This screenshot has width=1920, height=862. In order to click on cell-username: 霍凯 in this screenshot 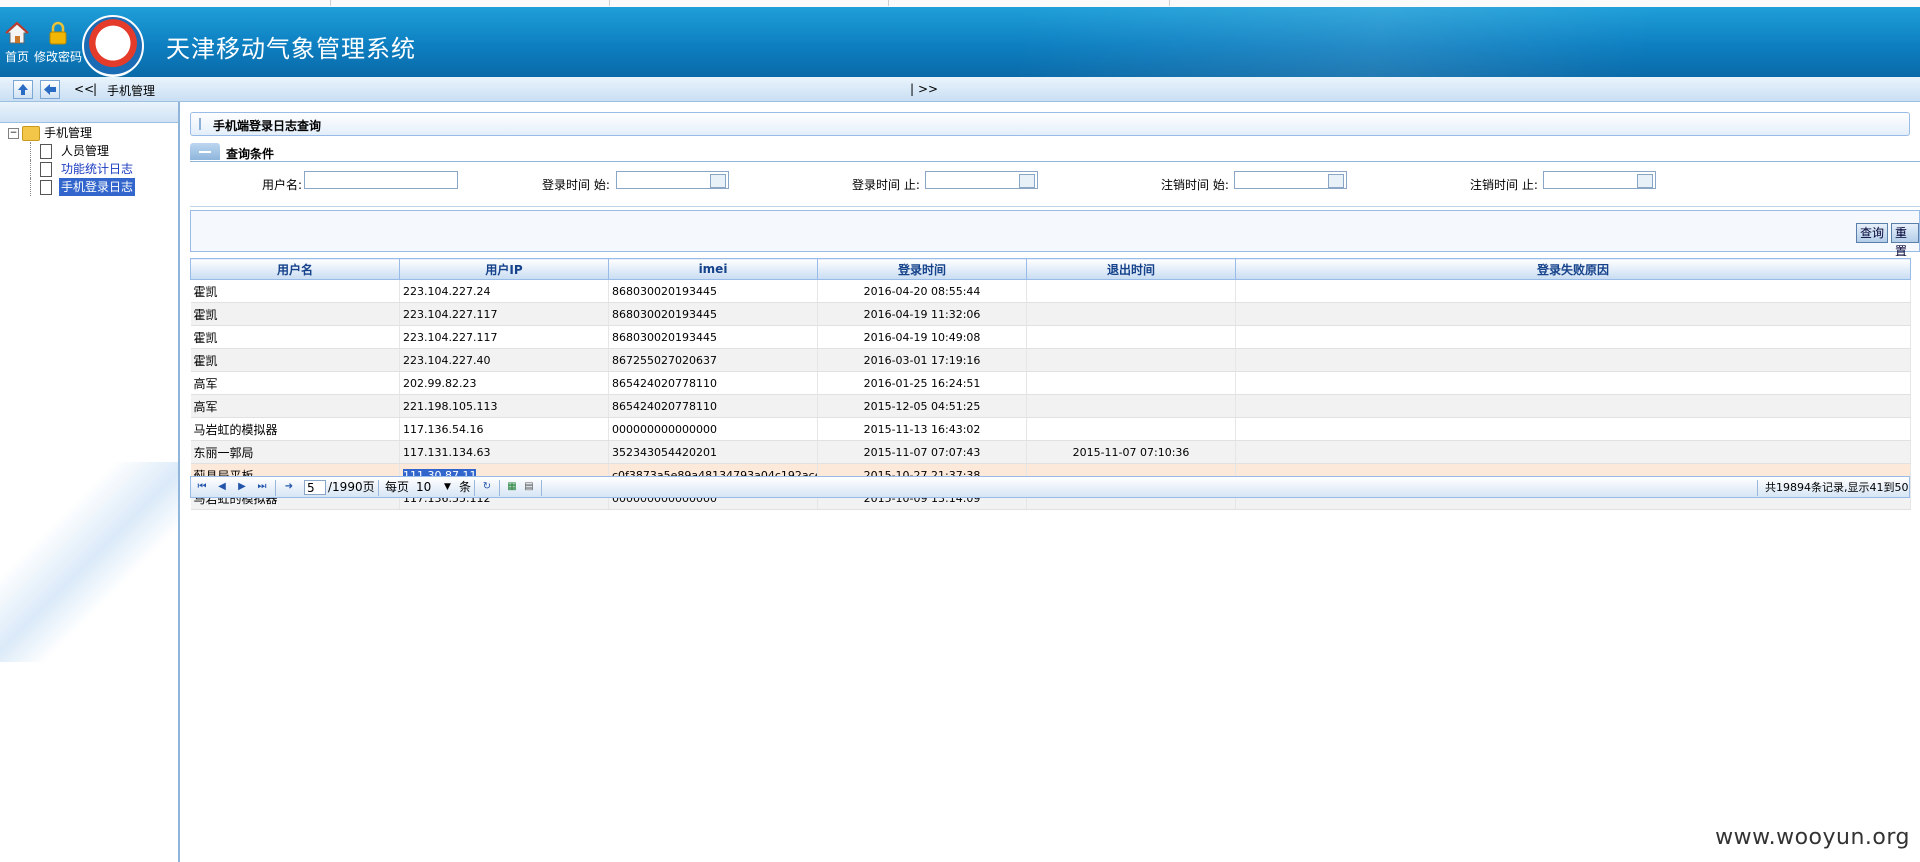, I will do `click(295, 337)`.